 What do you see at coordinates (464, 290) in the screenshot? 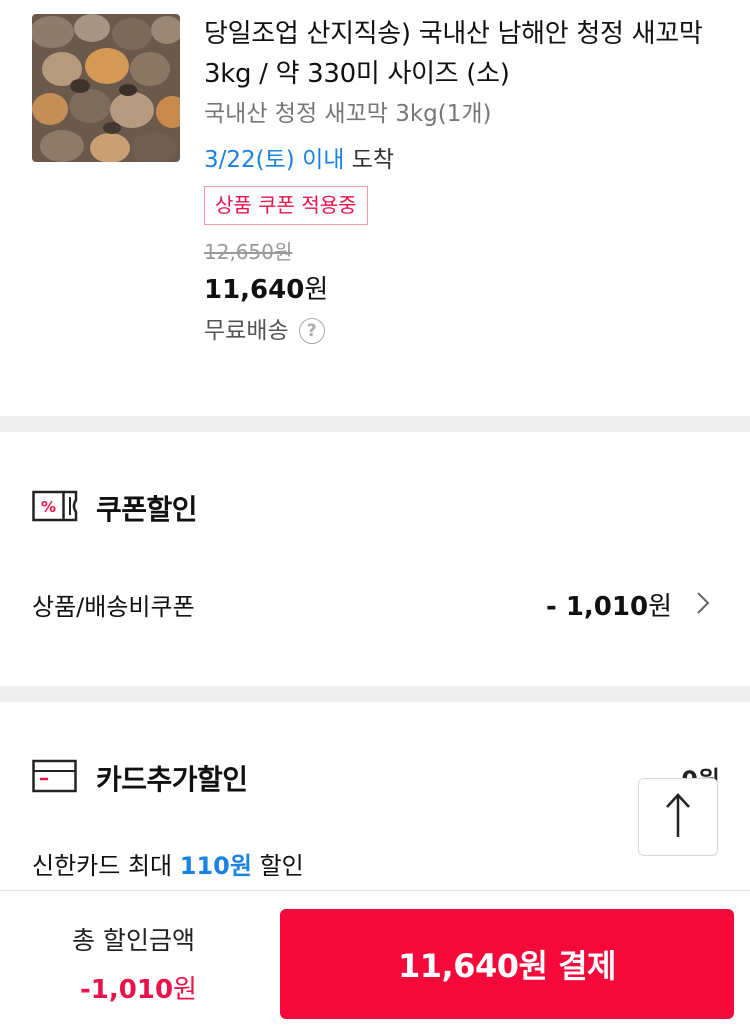
I see `final-price: 11,640원` at bounding box center [464, 290].